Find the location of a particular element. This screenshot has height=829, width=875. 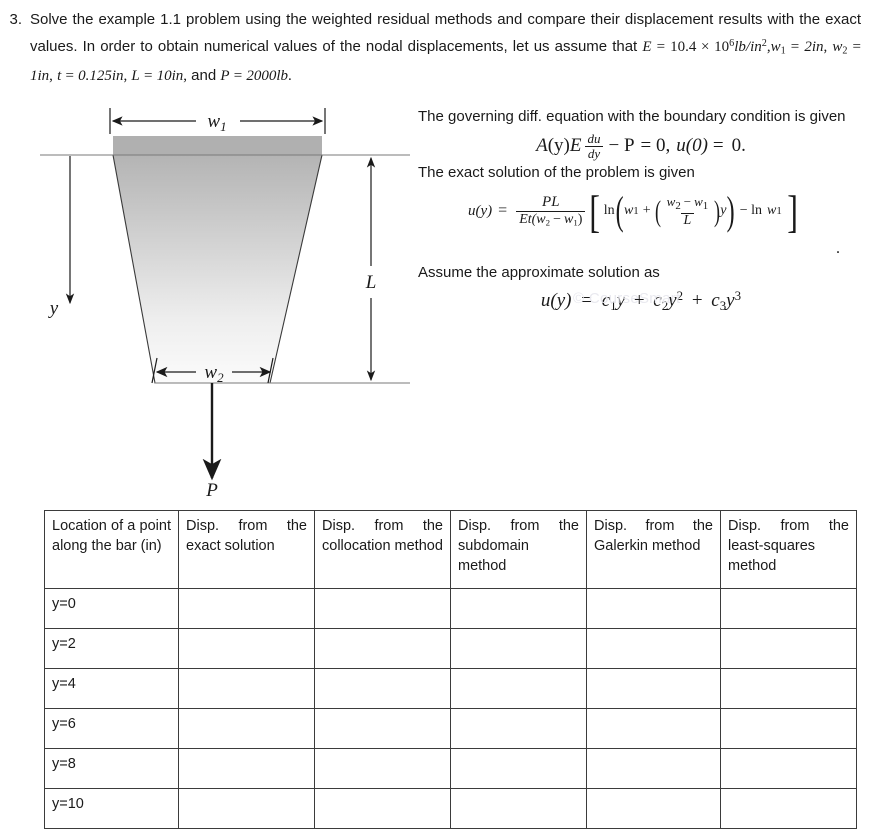

gov-du: du is located at coordinates (594, 138).